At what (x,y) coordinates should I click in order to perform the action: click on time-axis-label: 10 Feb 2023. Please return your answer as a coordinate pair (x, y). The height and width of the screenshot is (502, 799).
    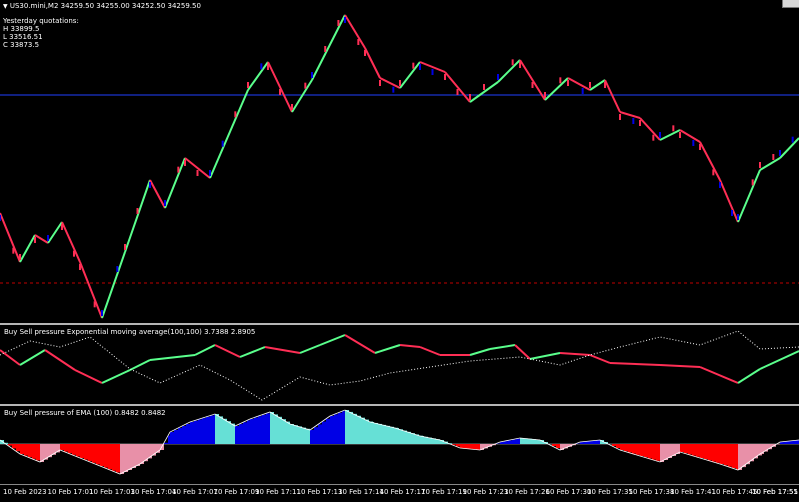
    Looking at the image, I should click on (25, 492).